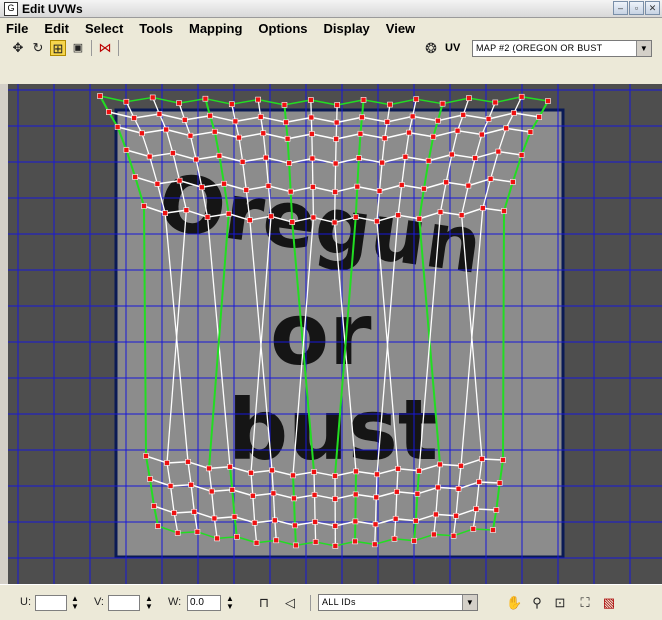 This screenshot has height=620, width=662. What do you see at coordinates (400, 28) in the screenshot?
I see `menu-view: View` at bounding box center [400, 28].